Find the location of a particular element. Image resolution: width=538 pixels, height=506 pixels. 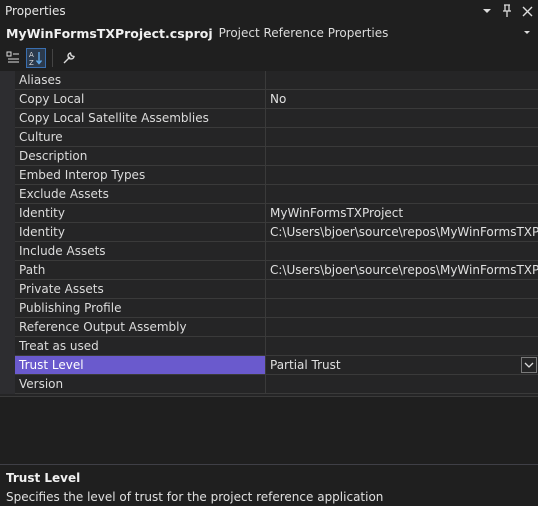

property-row: Publishing Profile is located at coordinates (269, 308).